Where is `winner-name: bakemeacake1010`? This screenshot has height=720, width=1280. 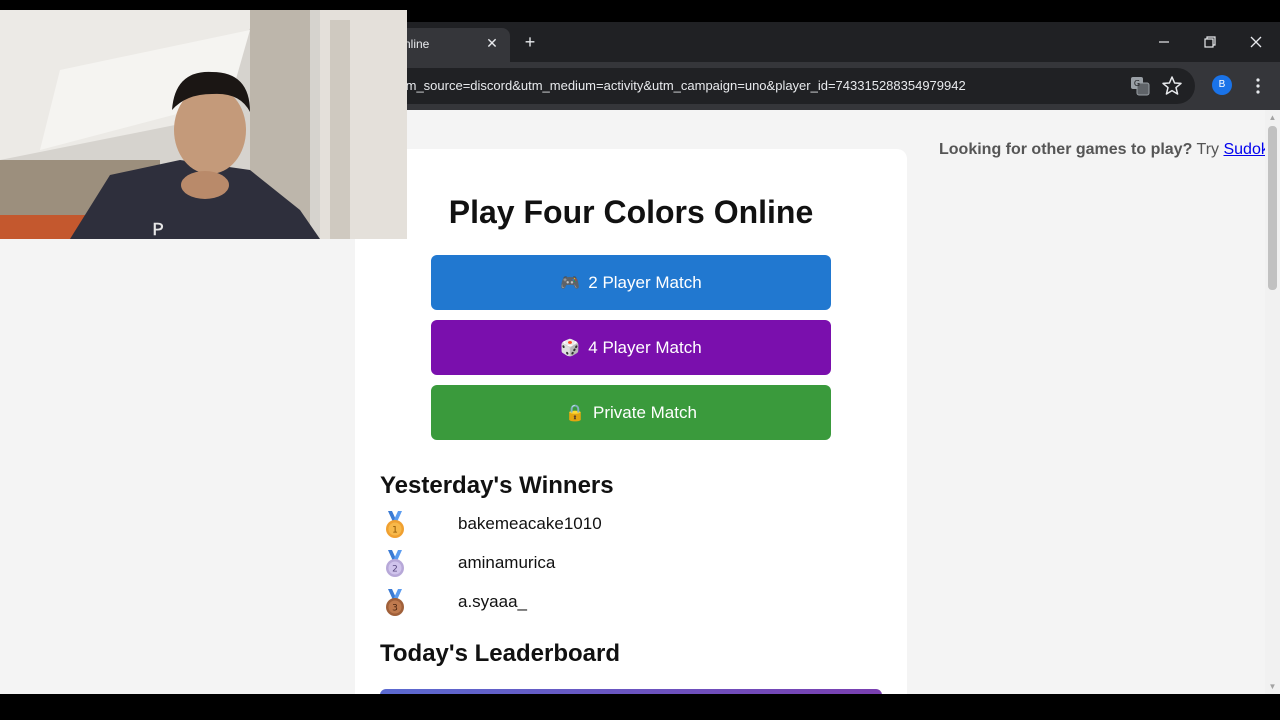 winner-name: bakemeacake1010 is located at coordinates (530, 523).